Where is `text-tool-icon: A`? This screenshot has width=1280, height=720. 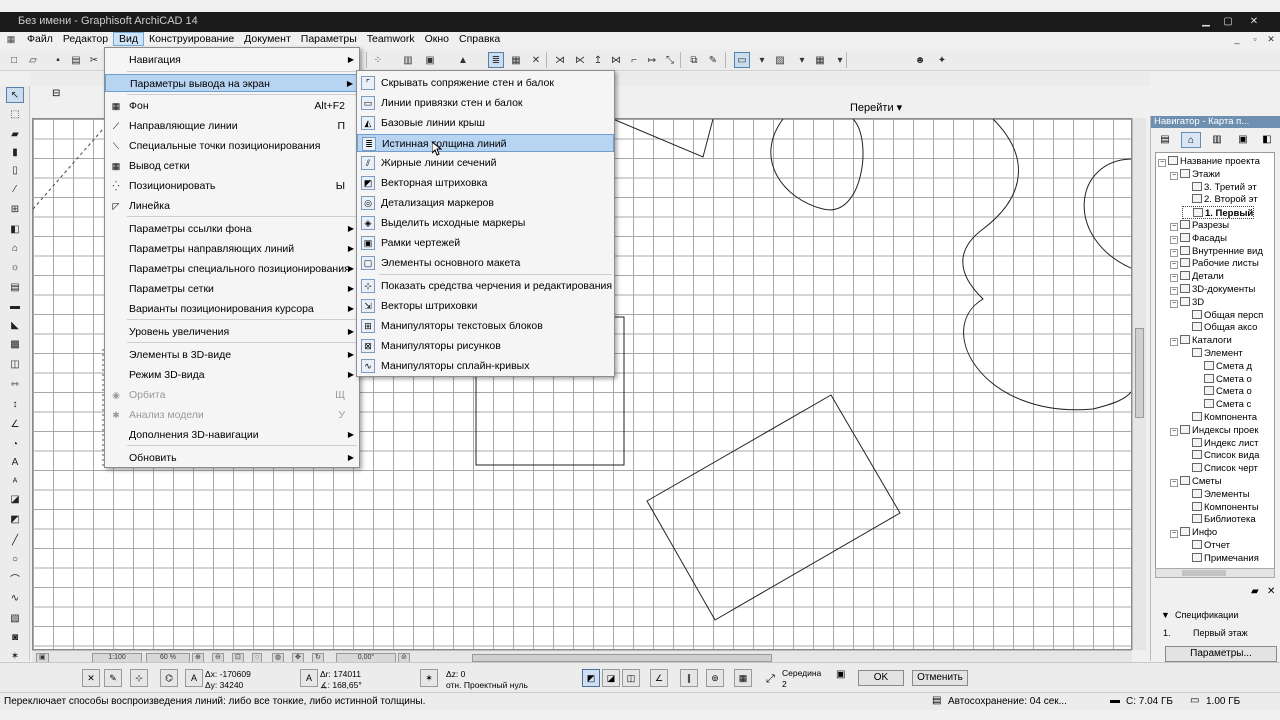 text-tool-icon: A is located at coordinates (15, 462).